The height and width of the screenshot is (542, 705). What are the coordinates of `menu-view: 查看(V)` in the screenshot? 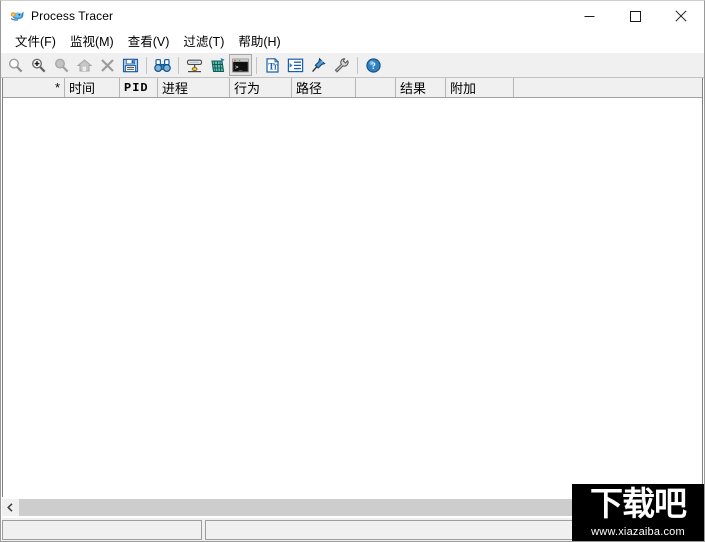 It's located at (149, 42).